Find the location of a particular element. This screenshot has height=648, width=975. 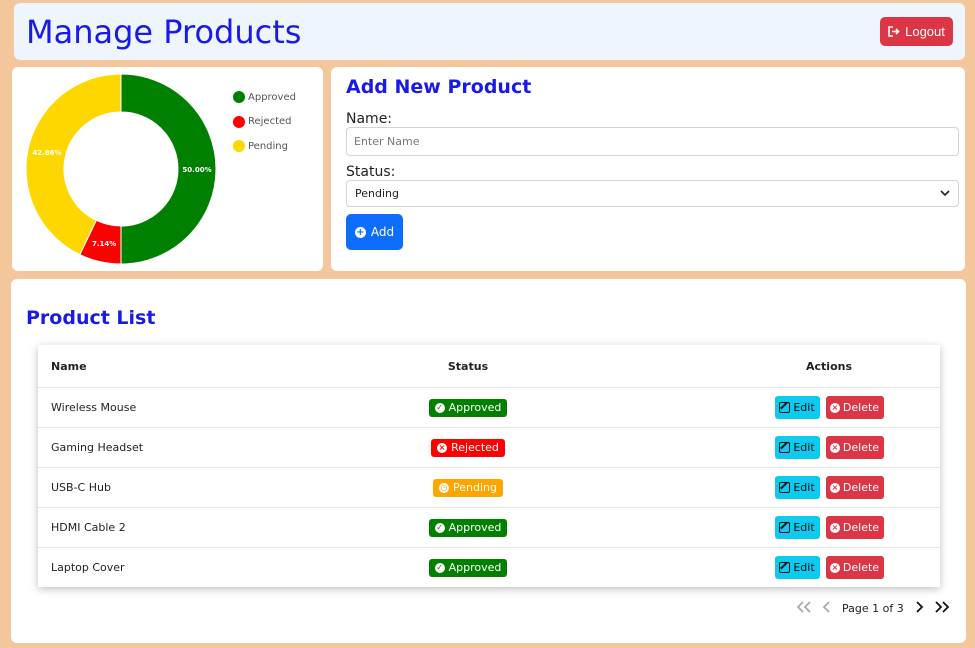

chevron-left-icon is located at coordinates (827, 608).